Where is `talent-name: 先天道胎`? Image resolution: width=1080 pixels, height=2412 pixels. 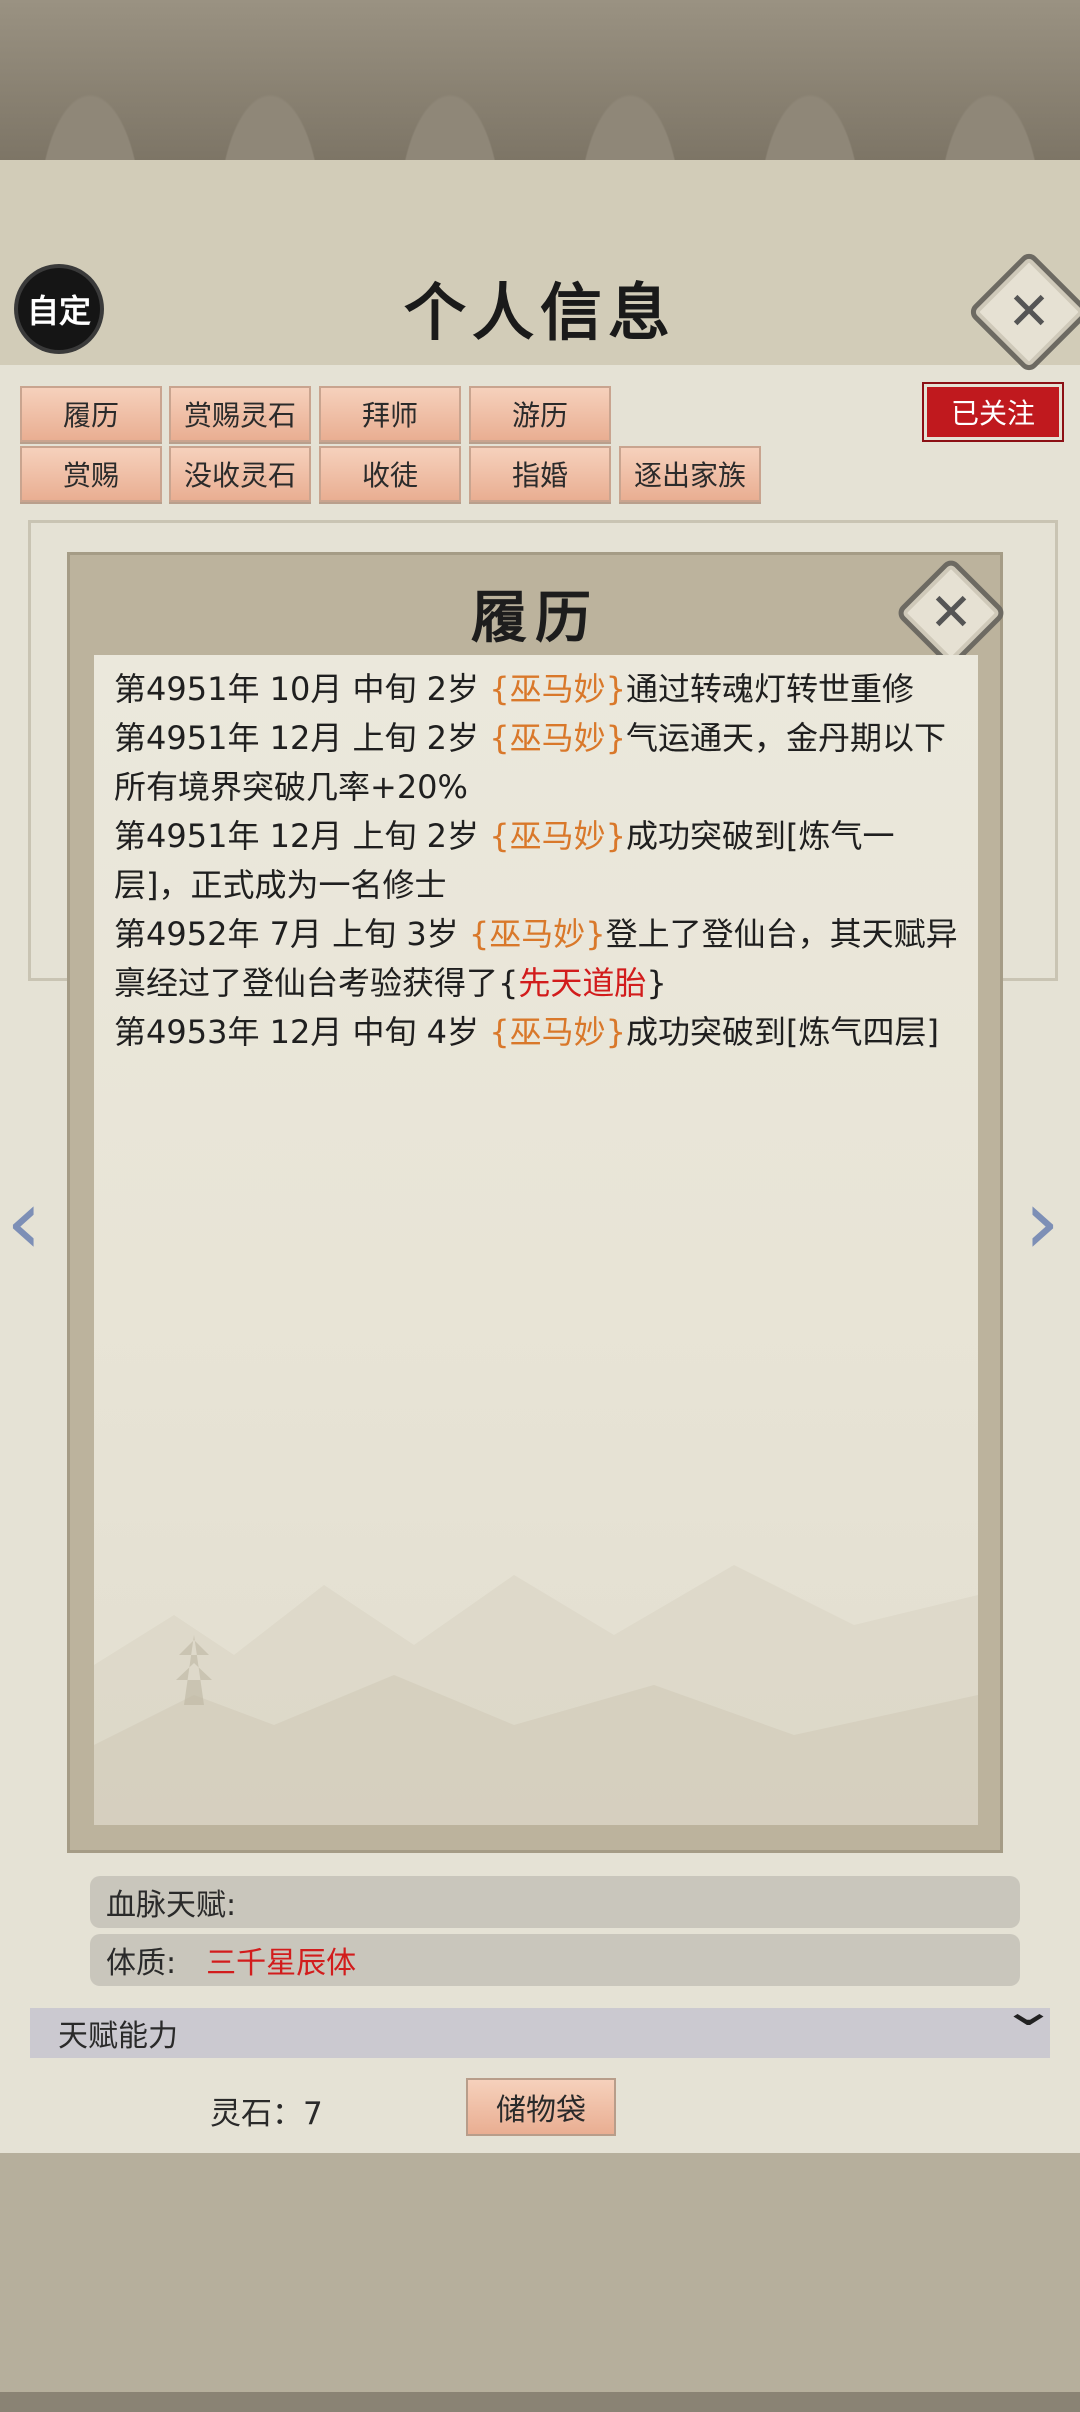
talent-name: 先天道胎 is located at coordinates (582, 983).